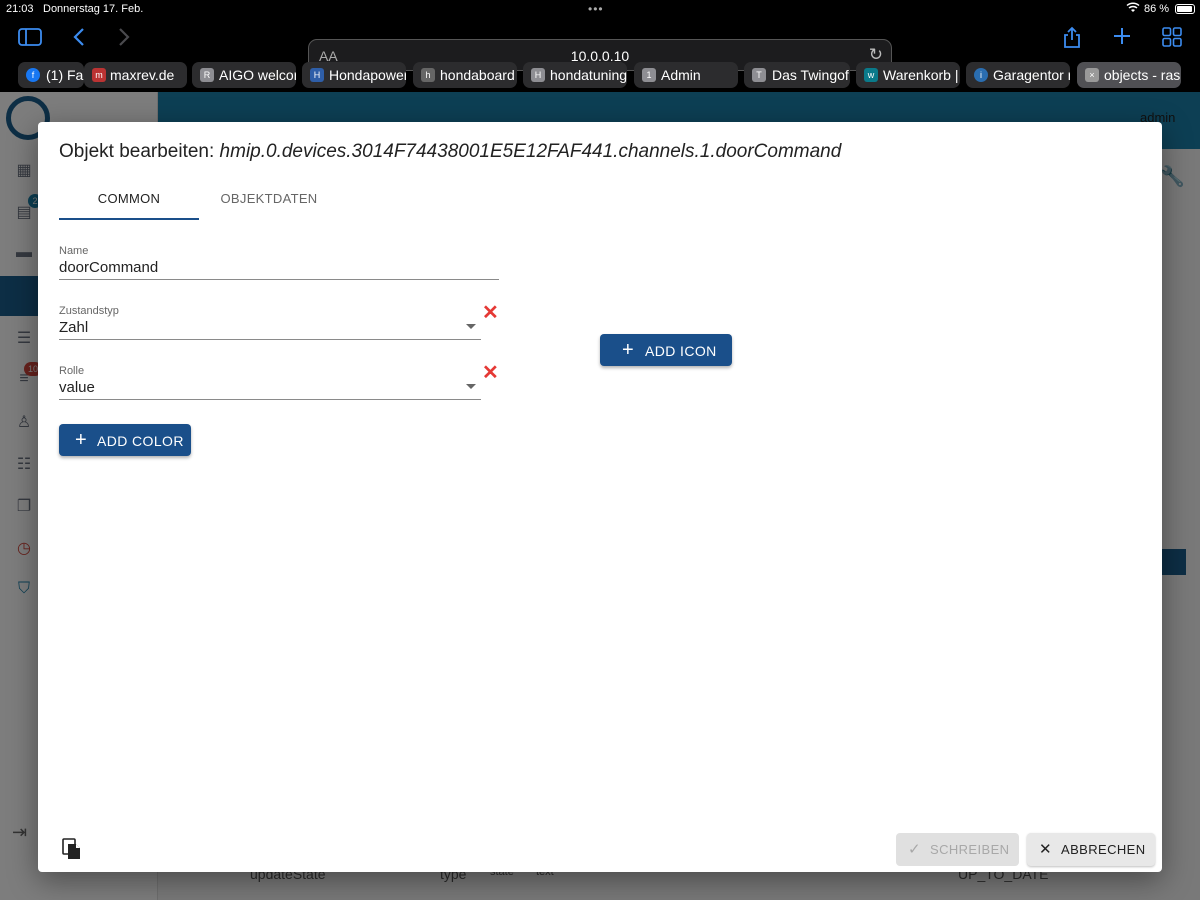 Image resolution: width=1200 pixels, height=900 pixels. What do you see at coordinates (367, 75) in the screenshot?
I see `tab-label: Hondapower` at bounding box center [367, 75].